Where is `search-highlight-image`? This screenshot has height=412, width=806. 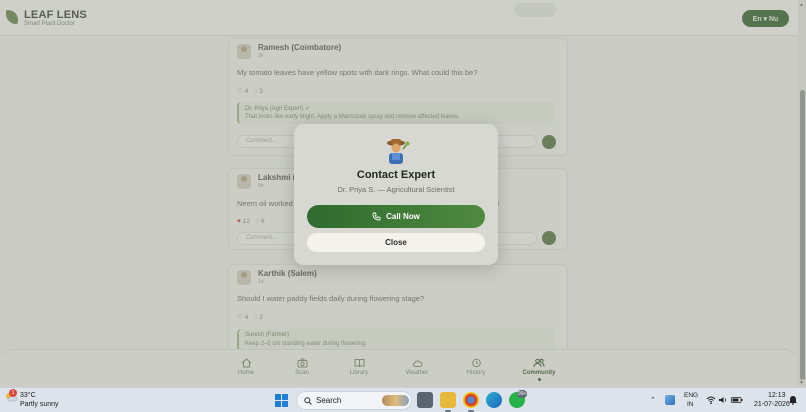
search-highlight-image is located at coordinates (395, 400).